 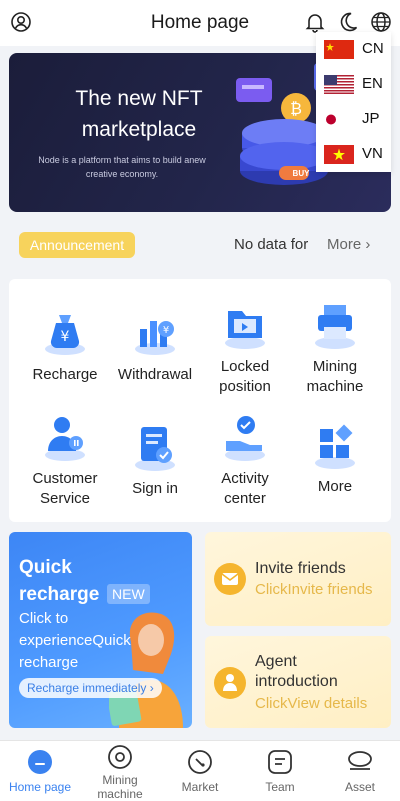 I want to click on envelope-icon, so click(x=230, y=579).